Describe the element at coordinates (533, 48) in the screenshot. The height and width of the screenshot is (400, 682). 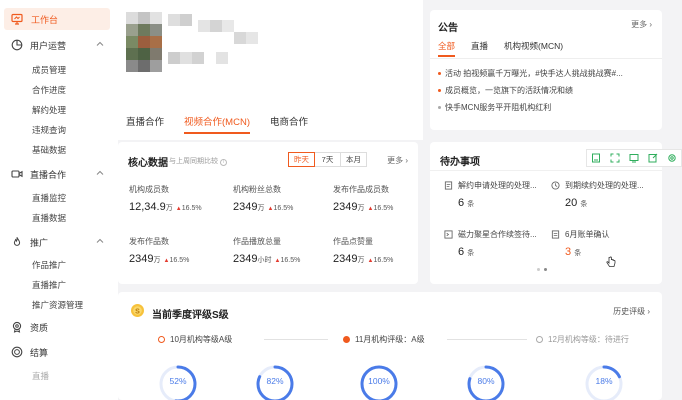
I see `notice-tab-mcn: 机构视频(MCN)` at that location.